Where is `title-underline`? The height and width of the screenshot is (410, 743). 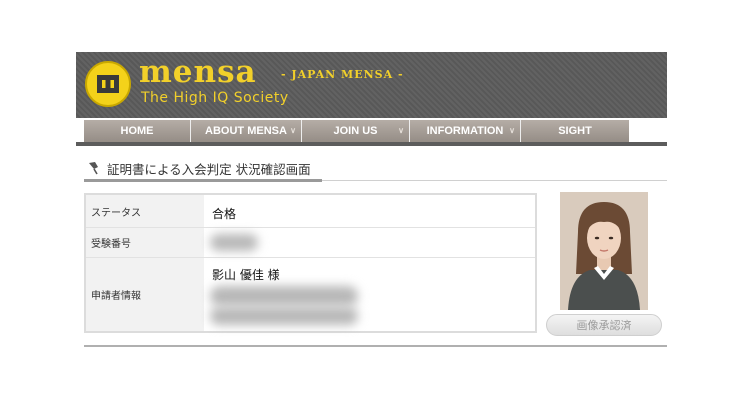 title-underline is located at coordinates (203, 180).